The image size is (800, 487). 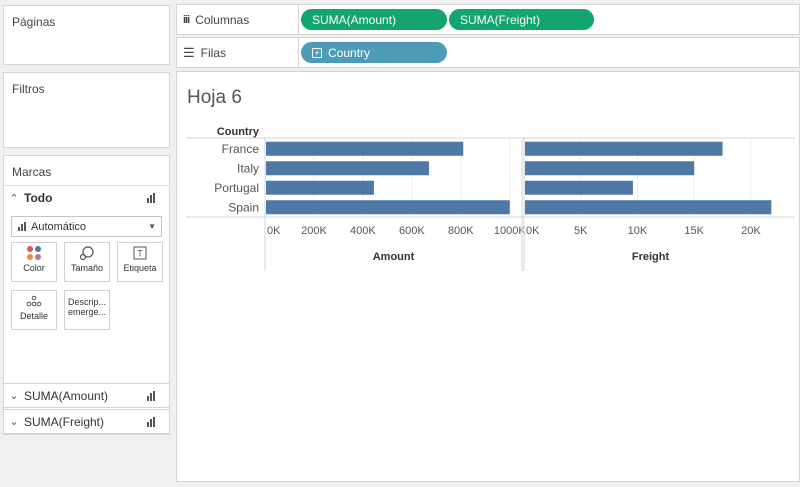 I want to click on row-header-country: Country, so click(x=238, y=132).